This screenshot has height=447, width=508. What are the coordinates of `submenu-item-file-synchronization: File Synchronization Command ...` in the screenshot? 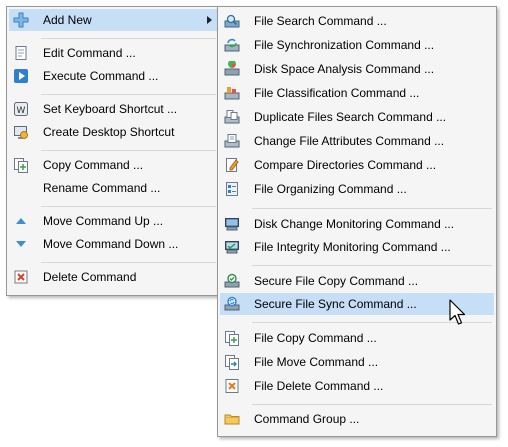 It's located at (357, 45).